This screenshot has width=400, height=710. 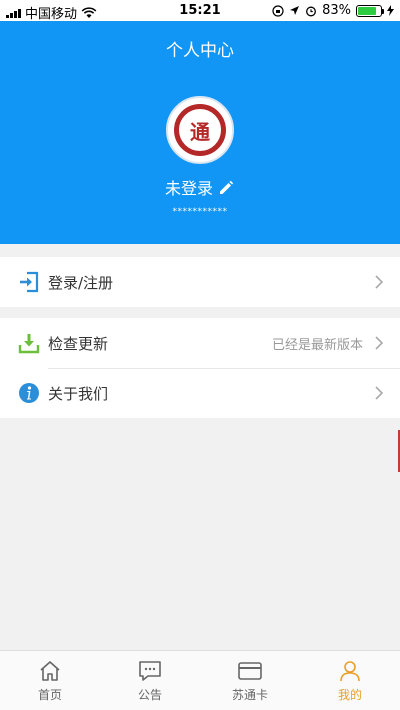 I want to click on avatar-logo: 通, so click(x=200, y=130).